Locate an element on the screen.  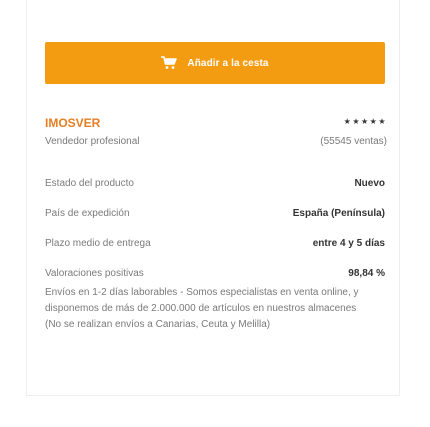
detail-value: entre 4 y 5 días is located at coordinates (348, 243).